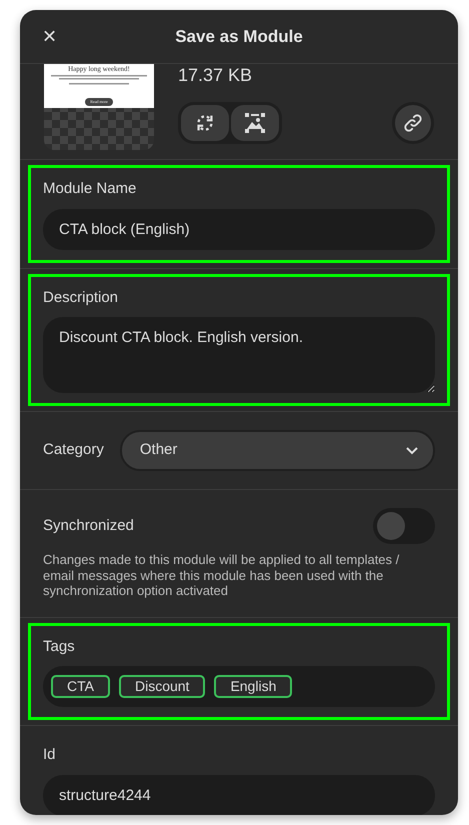  Describe the element at coordinates (90, 189) in the screenshot. I see `field-label: Module Name` at that location.